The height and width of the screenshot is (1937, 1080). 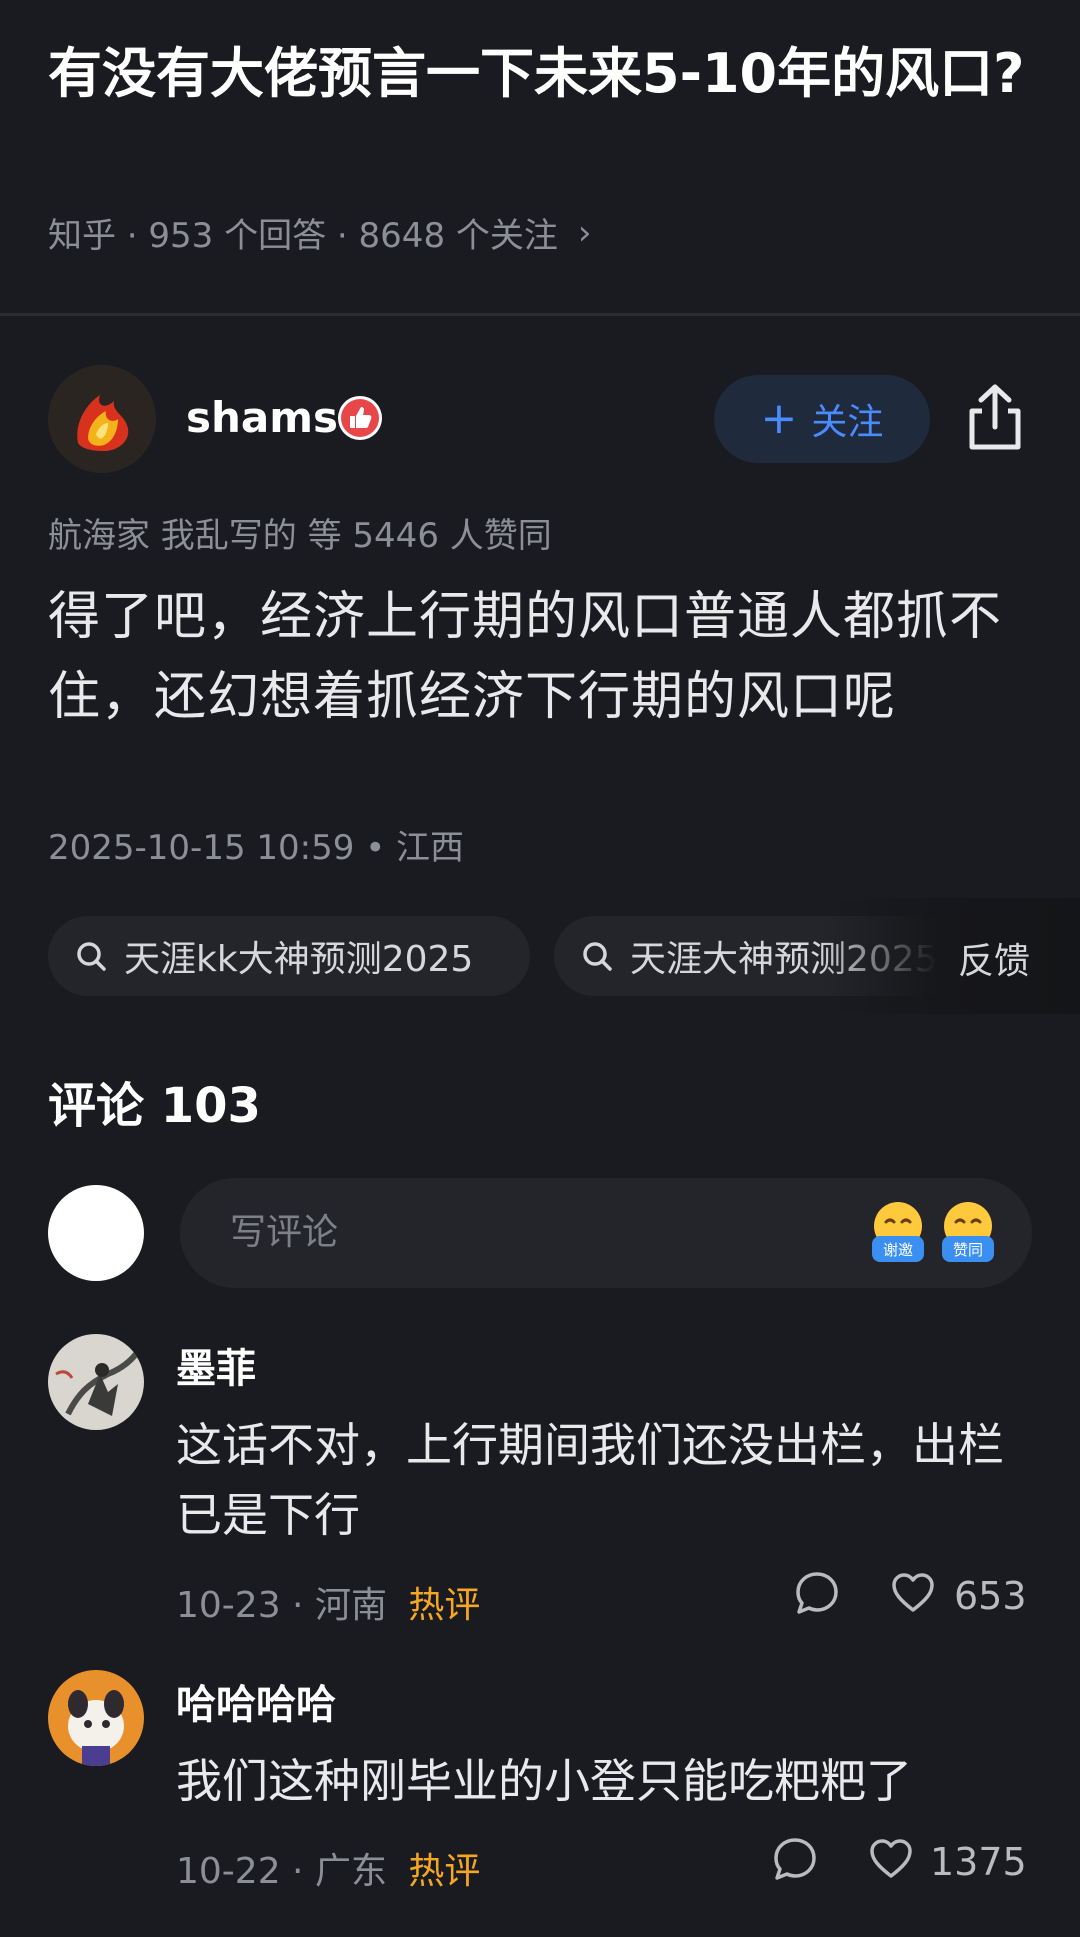 I want to click on question-meta: 知乎 · 953 个回答 · 8648 个关注 ›, so click(x=320, y=232).